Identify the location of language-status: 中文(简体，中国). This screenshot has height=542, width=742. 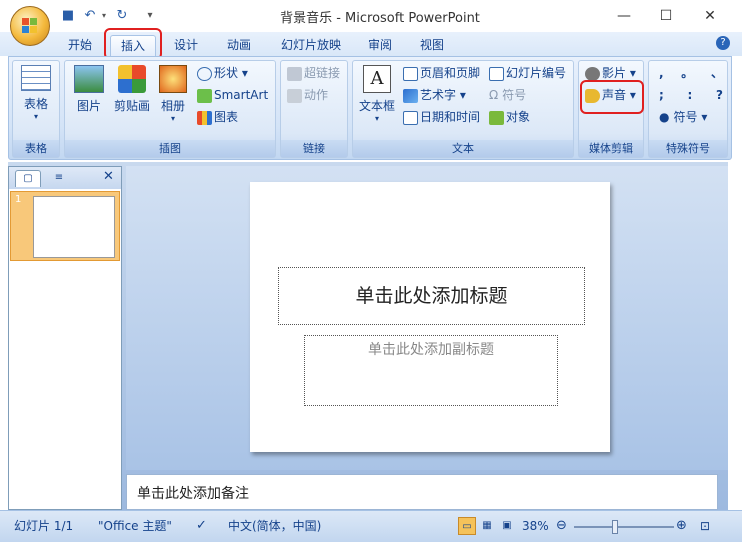
(274, 526).